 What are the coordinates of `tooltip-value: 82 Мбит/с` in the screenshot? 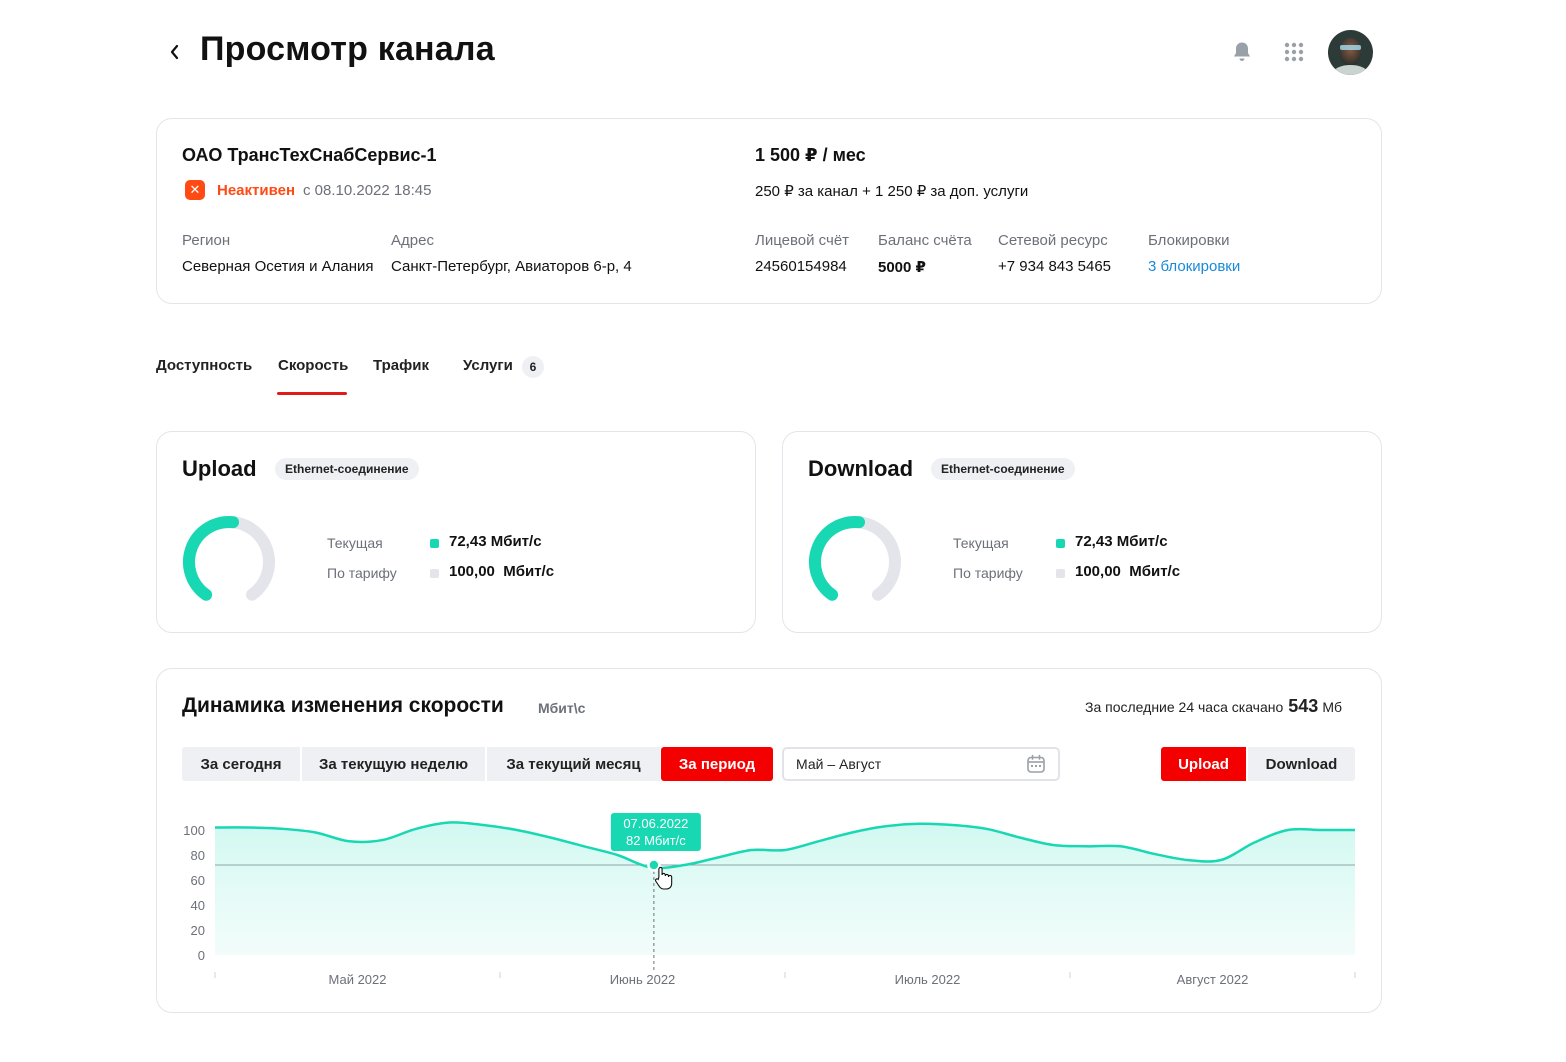 It's located at (656, 840).